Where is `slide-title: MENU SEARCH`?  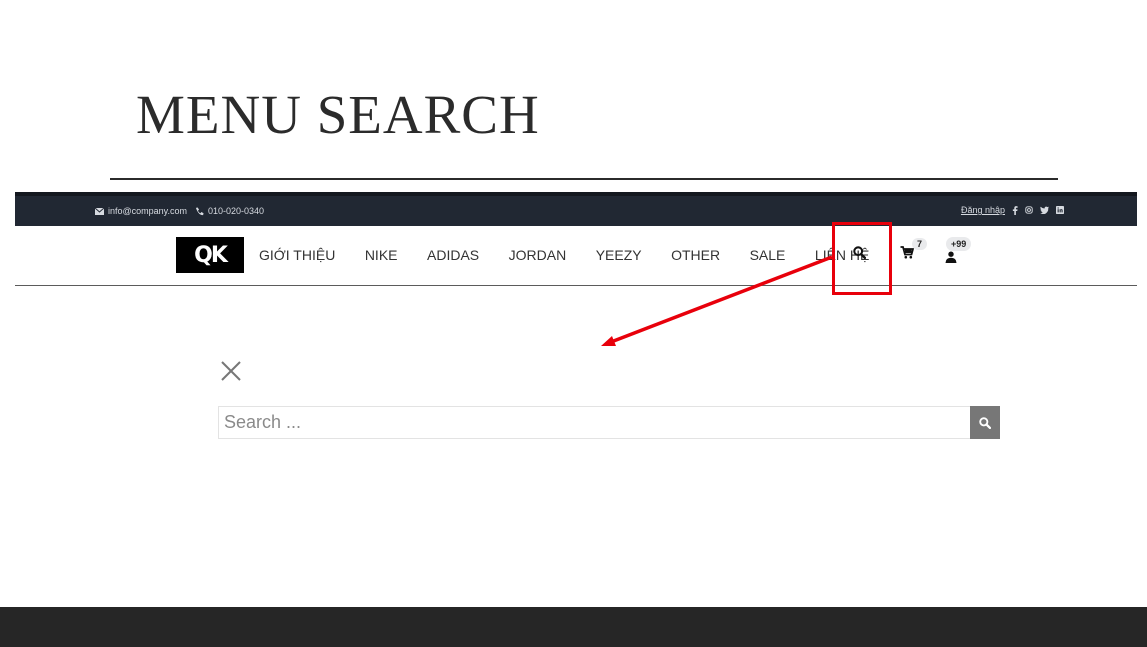 slide-title: MENU SEARCH is located at coordinates (338, 114).